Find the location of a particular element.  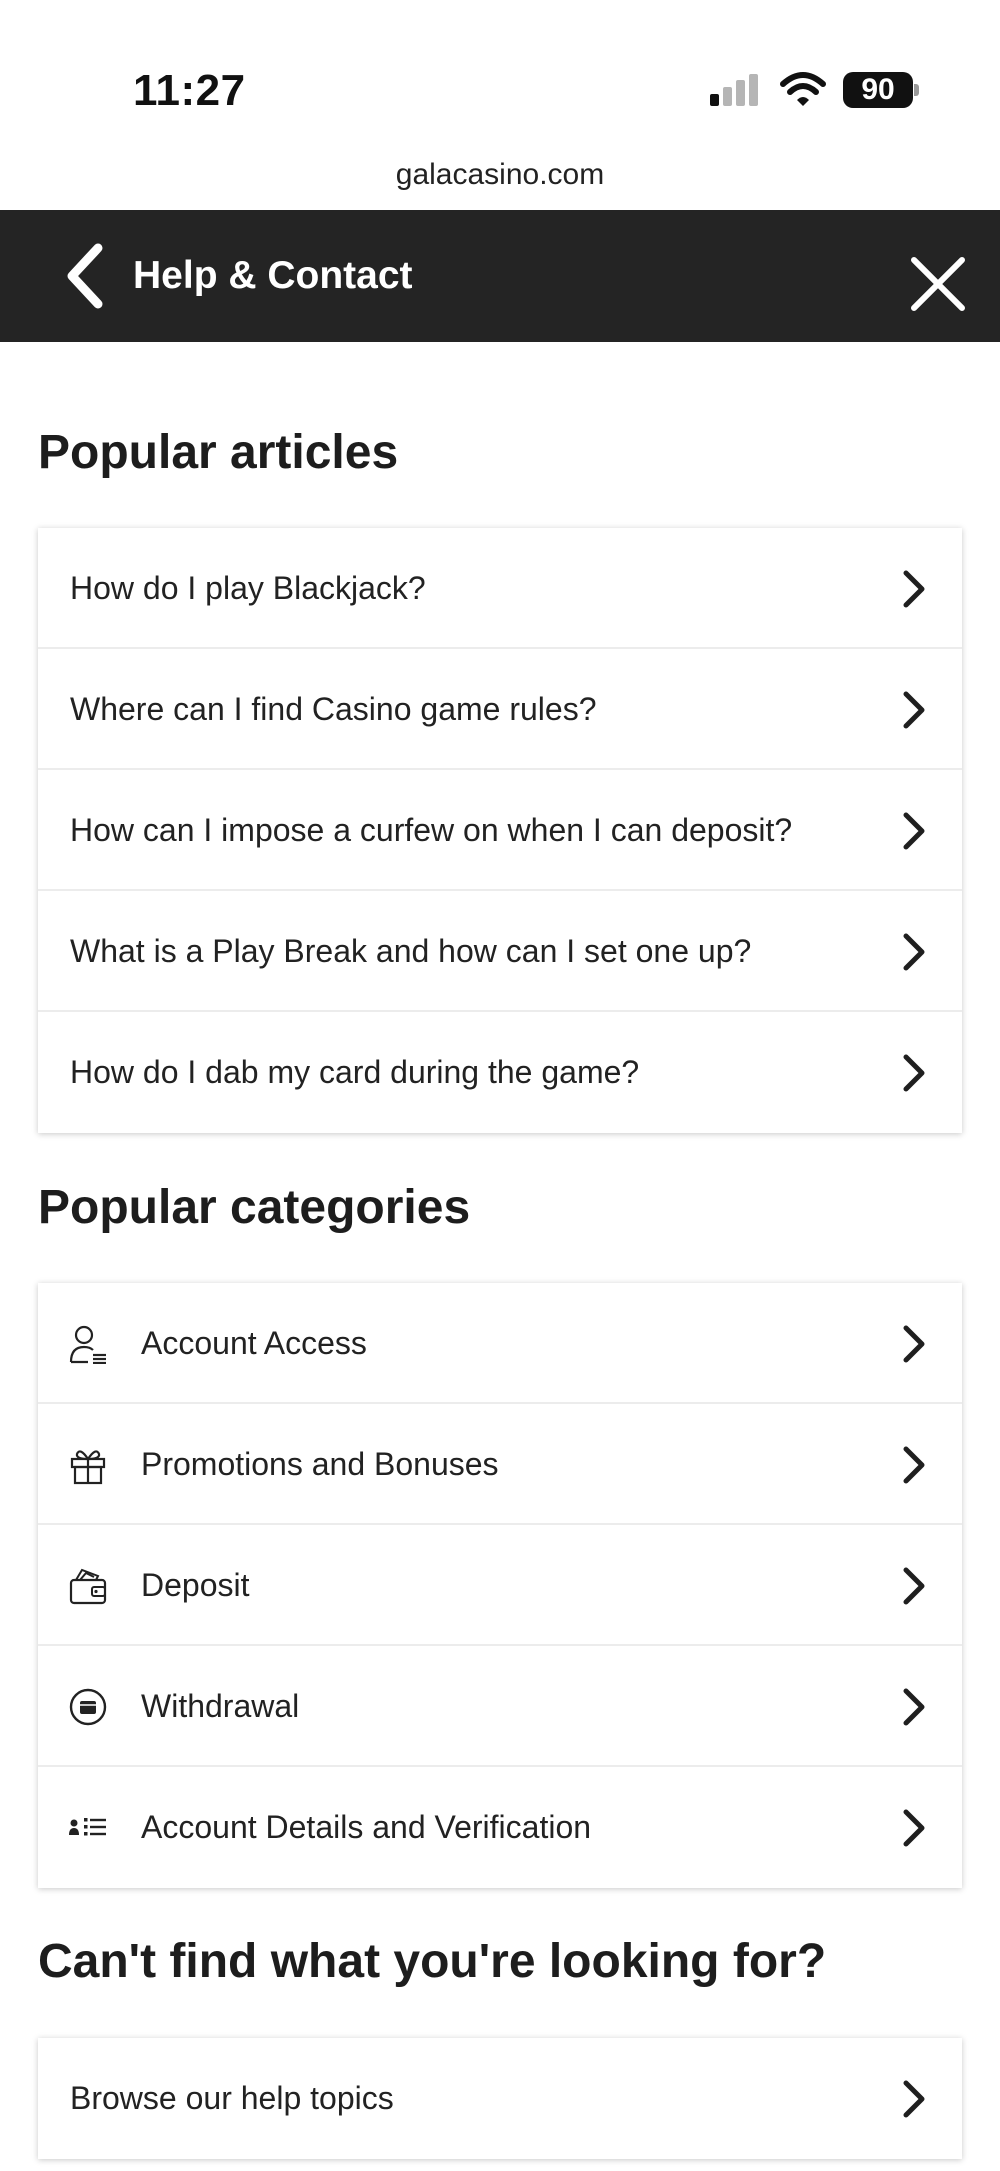

user-list-icon is located at coordinates (87, 1344).